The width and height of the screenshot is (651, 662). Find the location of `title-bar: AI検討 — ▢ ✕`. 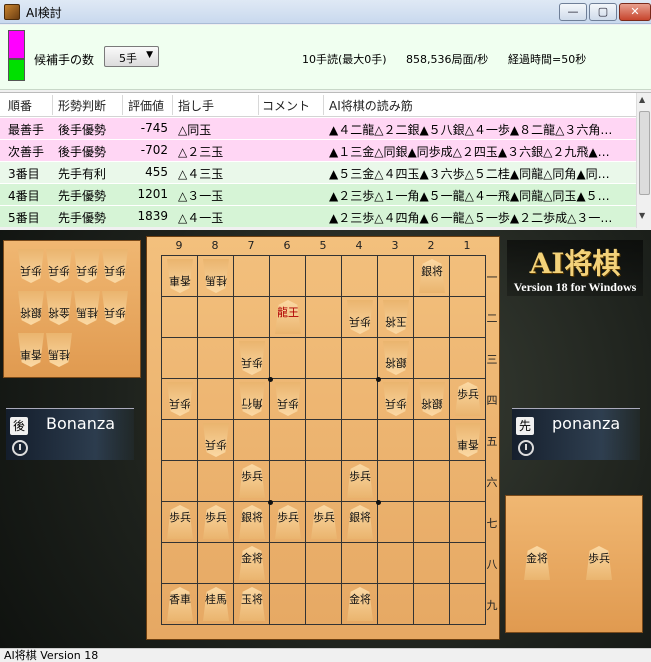

title-bar: AI検討 — ▢ ✕ is located at coordinates (325, 12).